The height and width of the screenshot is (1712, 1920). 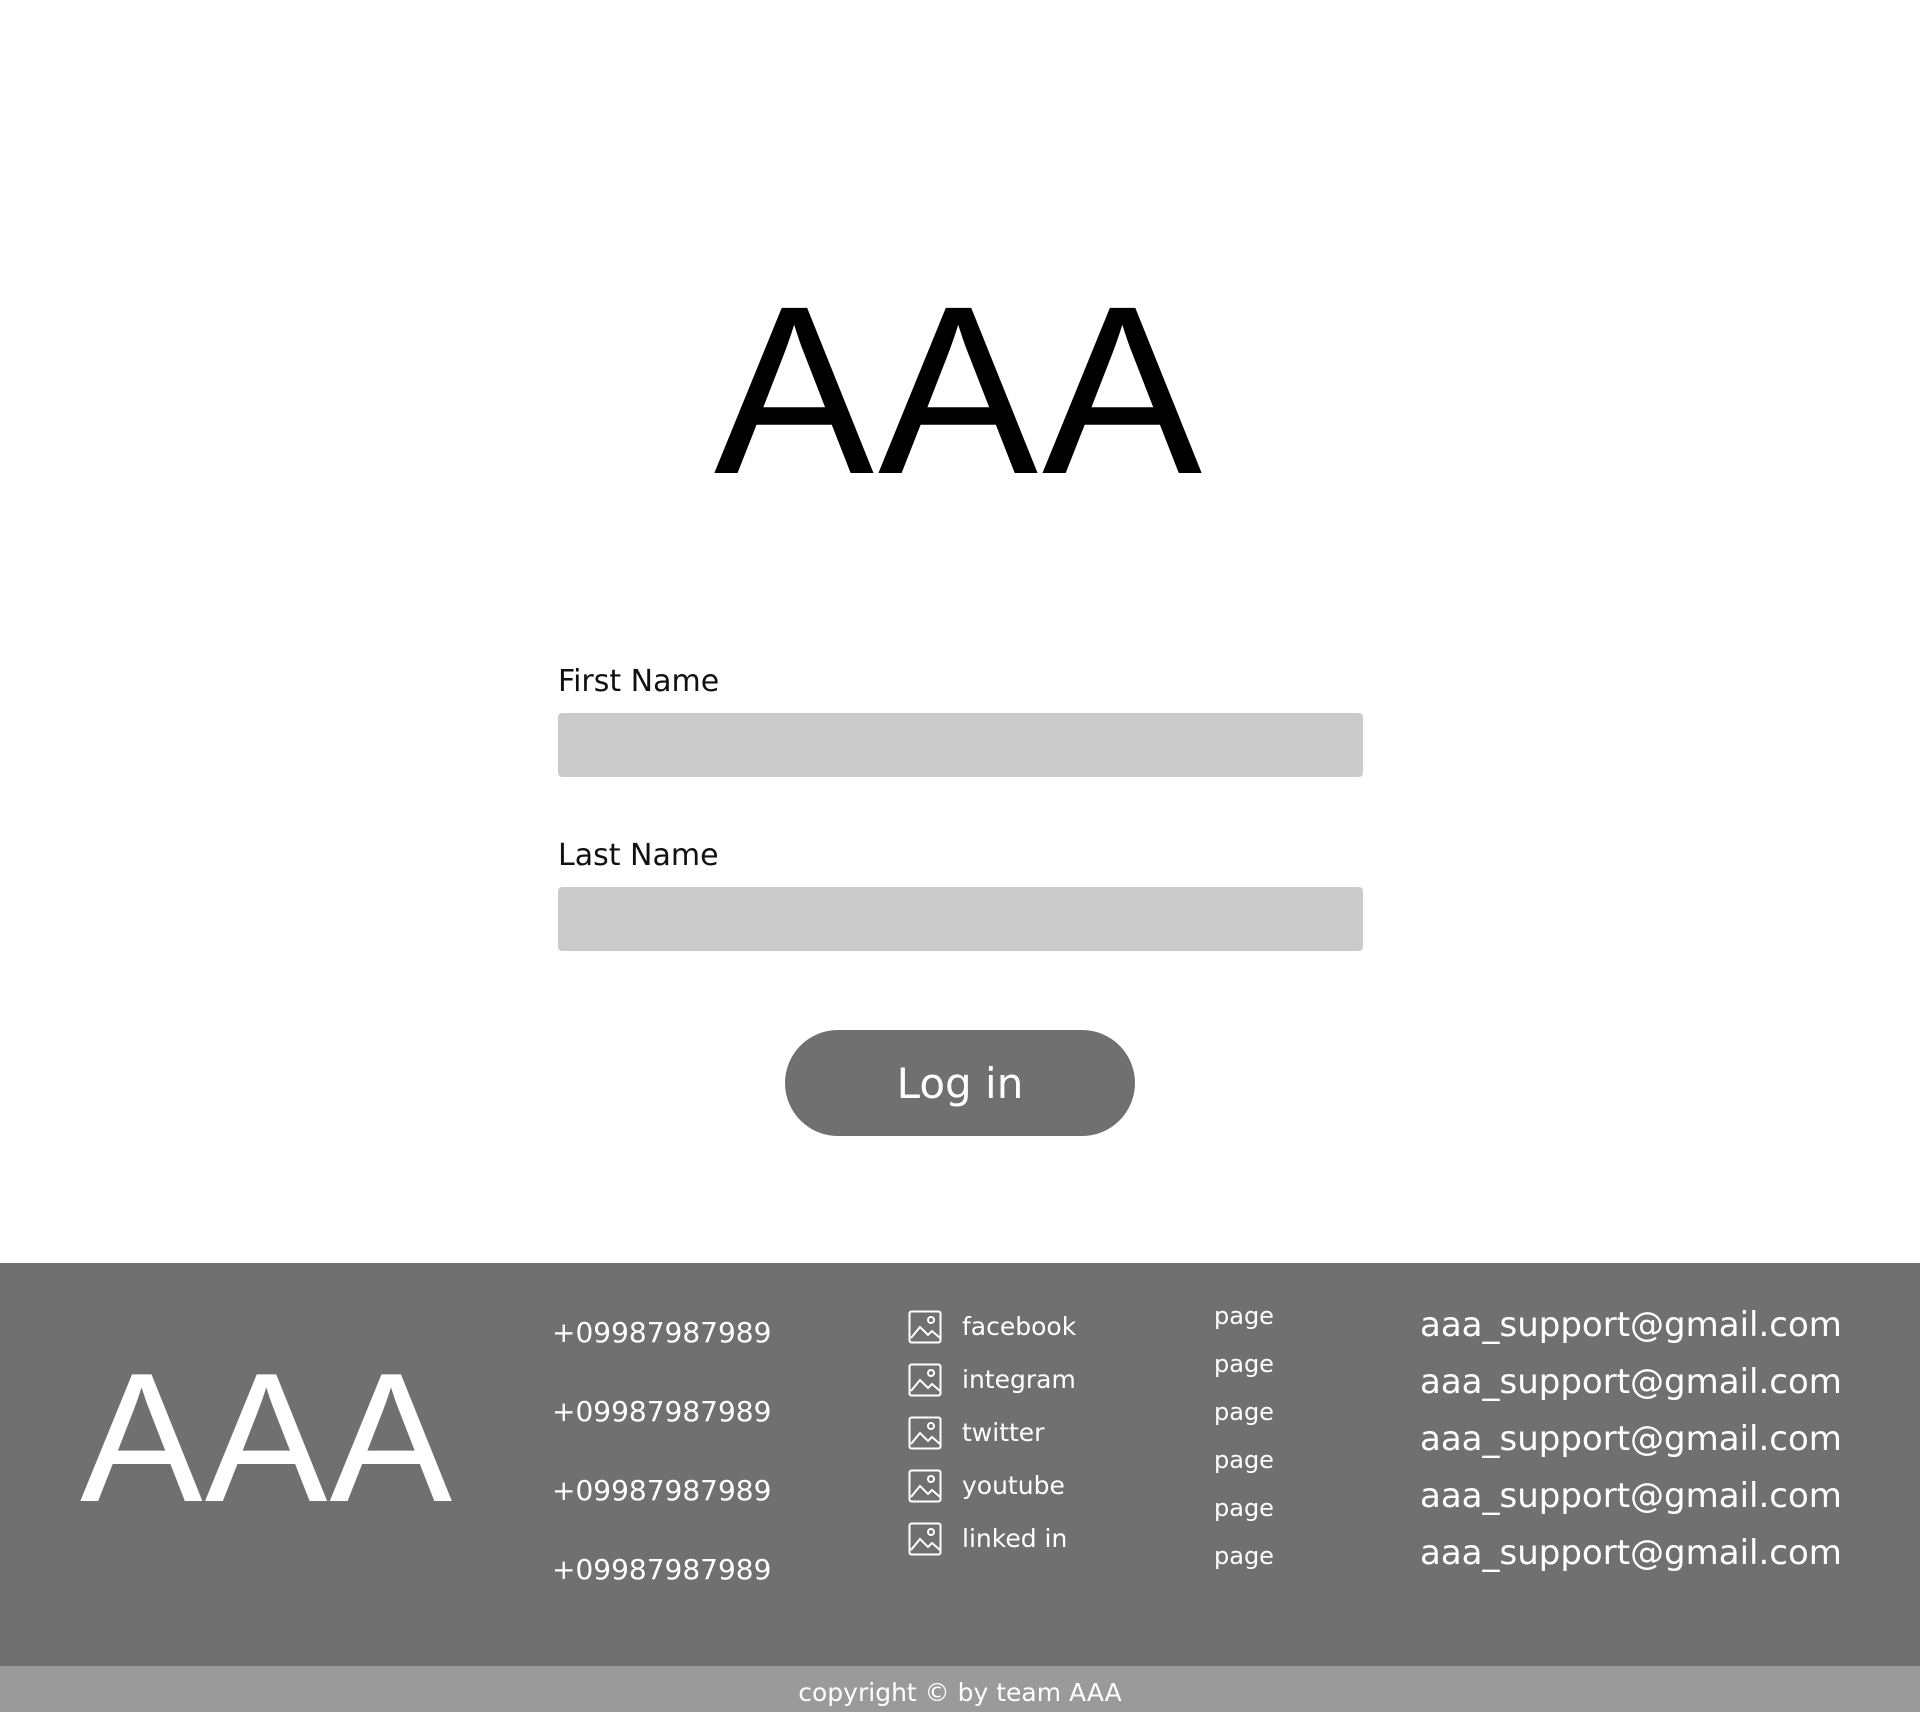 I want to click on last-name-label: Last Name, so click(x=638, y=855).